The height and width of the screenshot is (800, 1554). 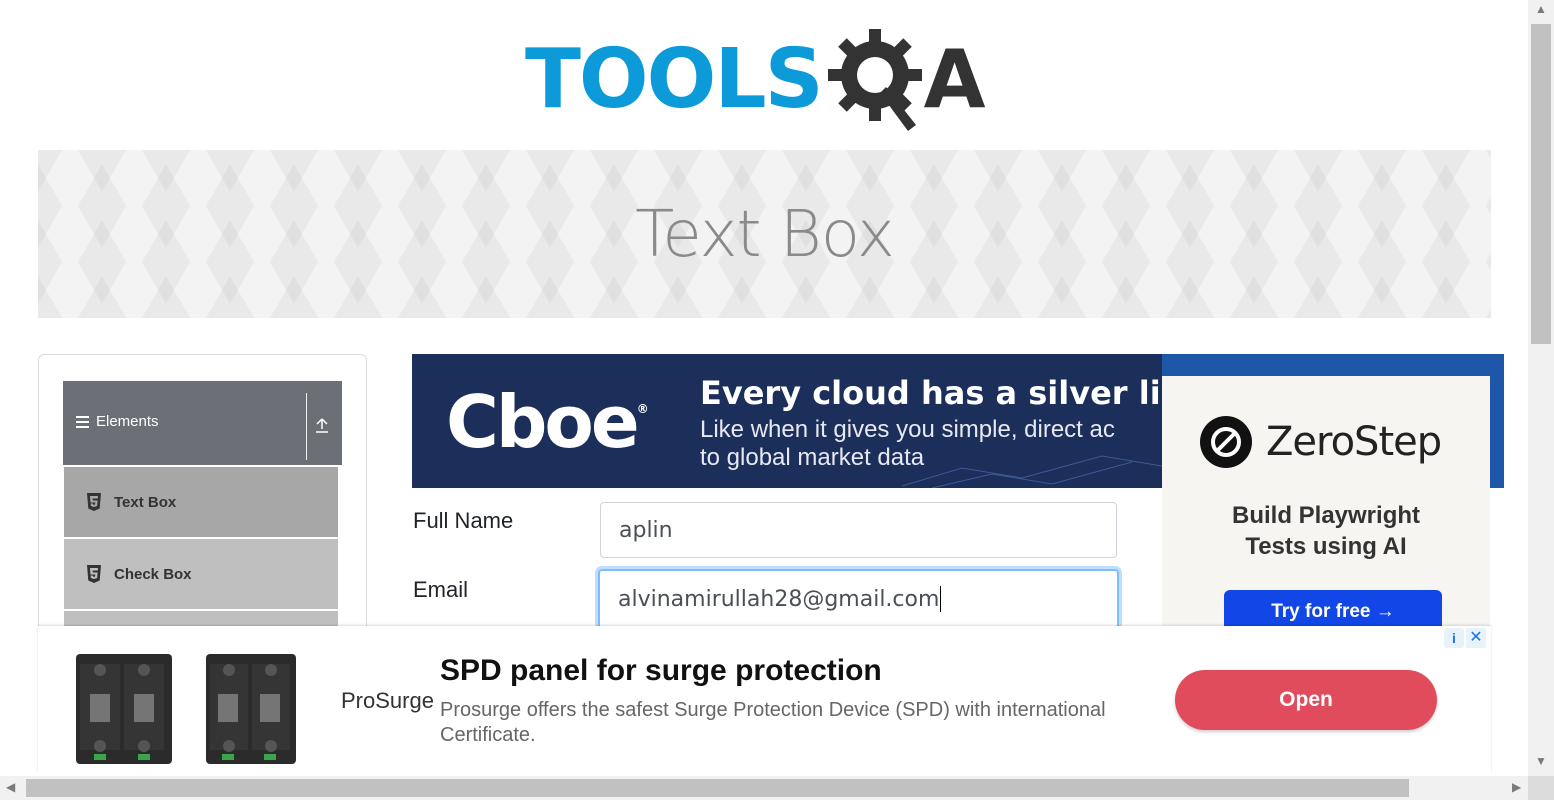 I want to click on sidebar-item-text-box: Text Box, so click(x=201, y=503).